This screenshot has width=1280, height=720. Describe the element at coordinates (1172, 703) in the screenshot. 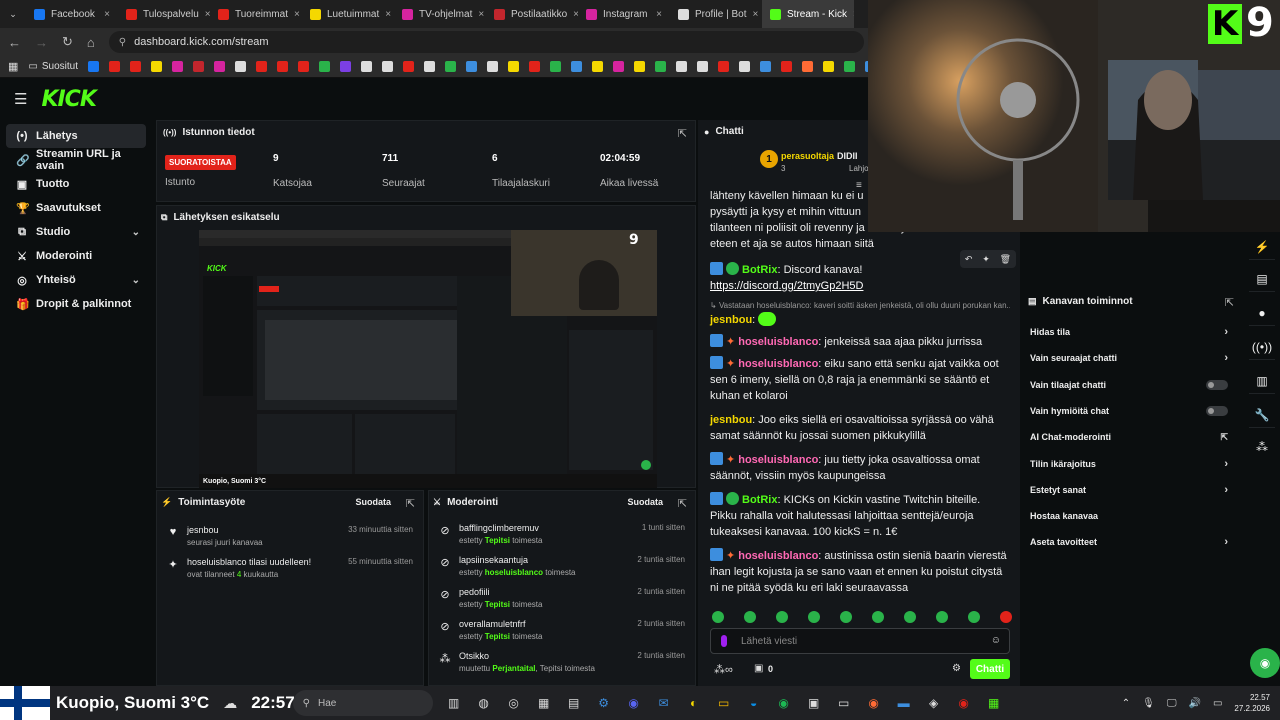

I see `network-icon: 🖵` at that location.